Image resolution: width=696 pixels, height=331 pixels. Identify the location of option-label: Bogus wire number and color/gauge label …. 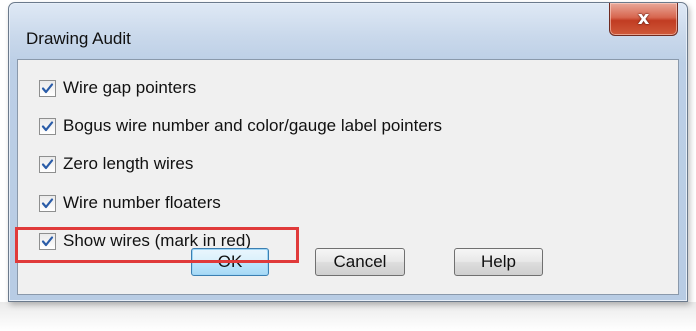
(252, 125).